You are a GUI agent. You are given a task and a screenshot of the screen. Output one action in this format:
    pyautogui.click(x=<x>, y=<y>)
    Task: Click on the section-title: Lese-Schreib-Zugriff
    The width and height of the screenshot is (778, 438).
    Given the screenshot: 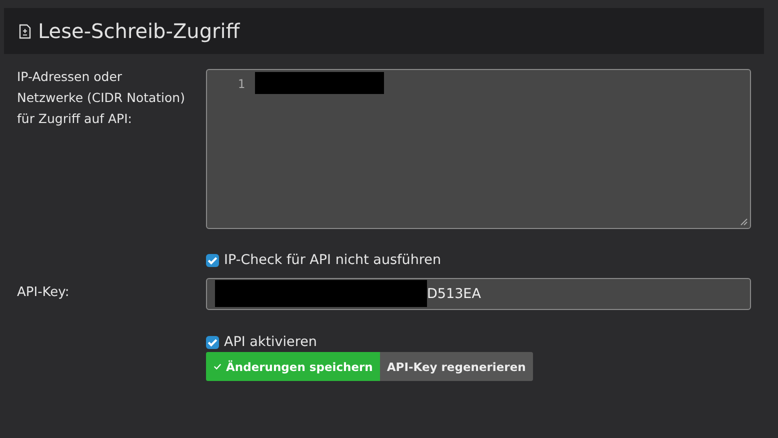 What is the action you would take?
    pyautogui.click(x=139, y=31)
    